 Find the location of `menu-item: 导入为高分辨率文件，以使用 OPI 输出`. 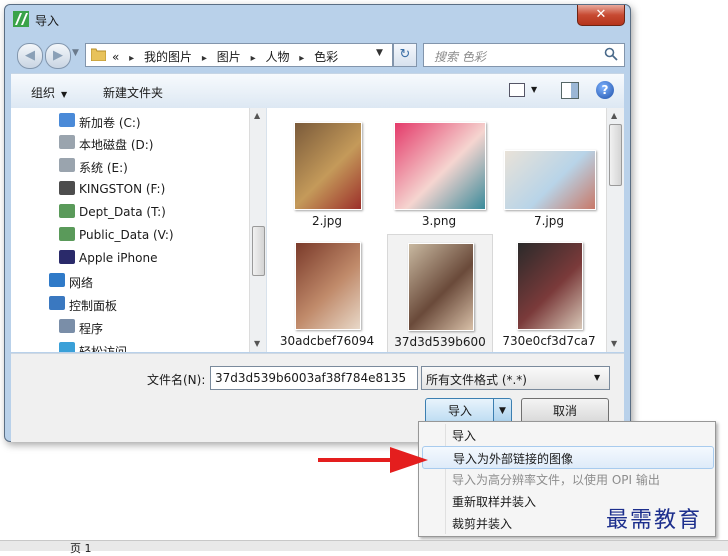

menu-item: 导入为高分辨率文件，以使用 OPI 输出 is located at coordinates (567, 478).